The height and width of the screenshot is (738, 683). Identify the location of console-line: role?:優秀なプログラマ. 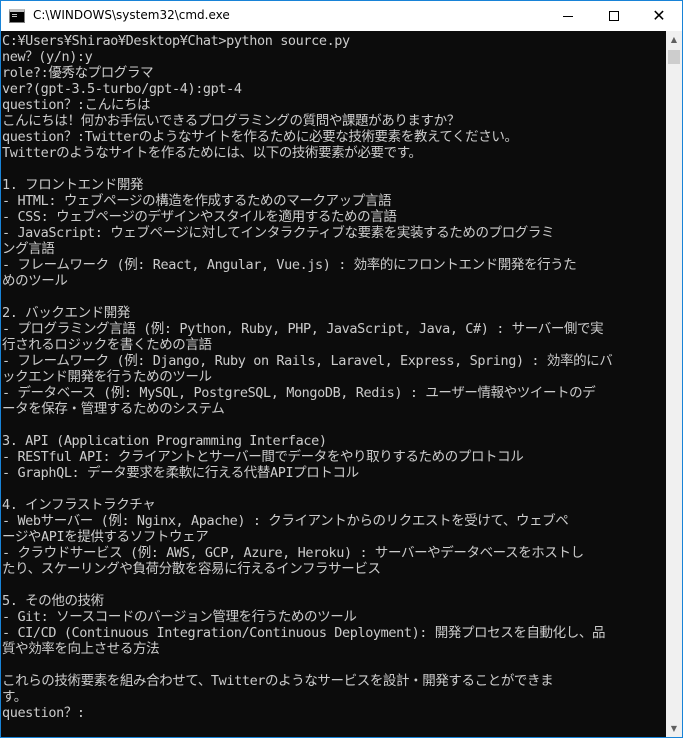
(78, 73).